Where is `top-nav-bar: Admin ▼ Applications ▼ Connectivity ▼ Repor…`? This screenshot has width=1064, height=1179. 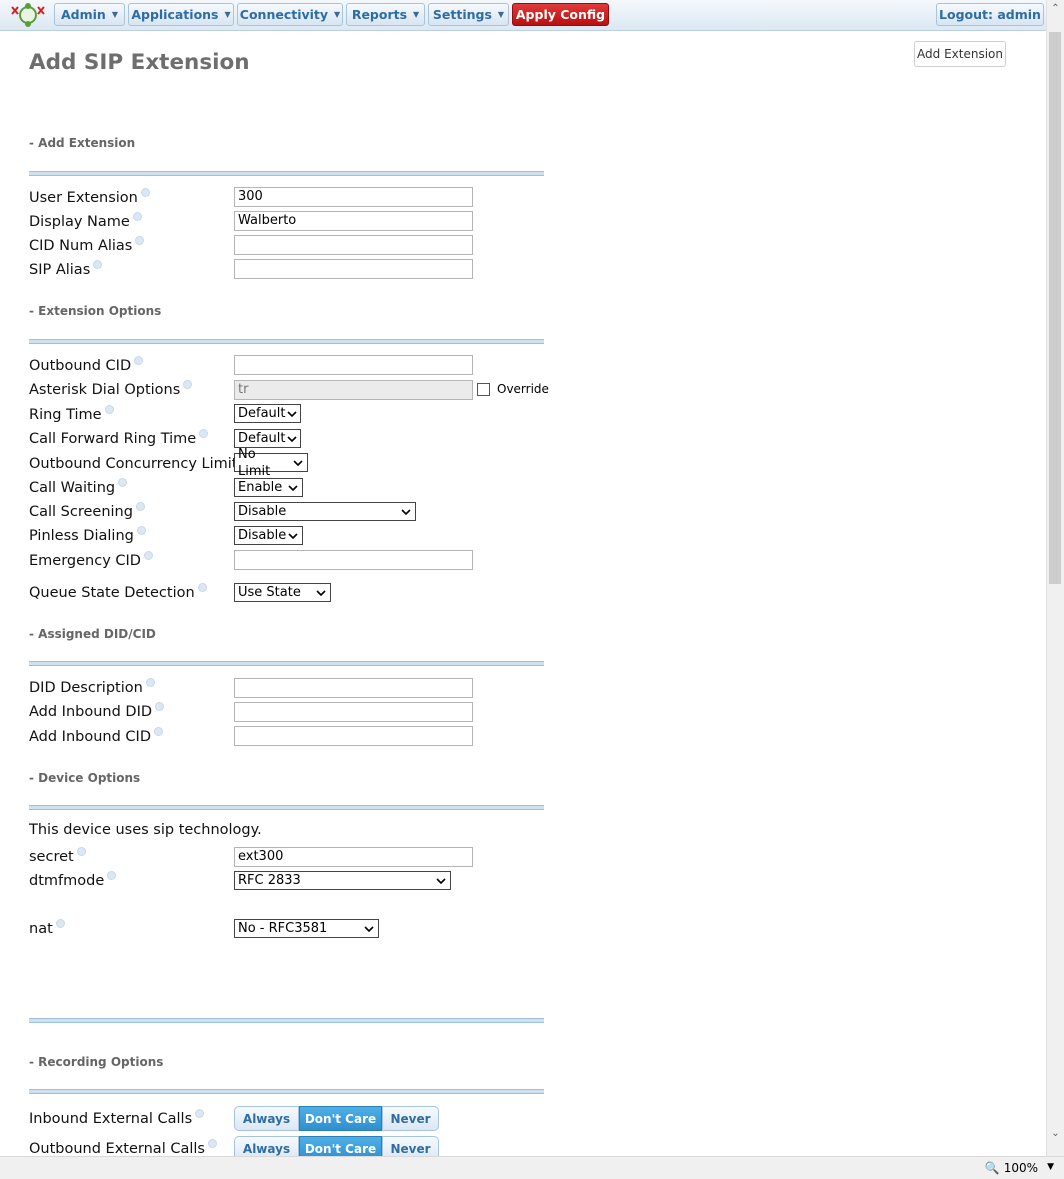
top-nav-bar: Admin ▼ Applications ▼ Connectivity ▼ Repor… is located at coordinates (523, 15).